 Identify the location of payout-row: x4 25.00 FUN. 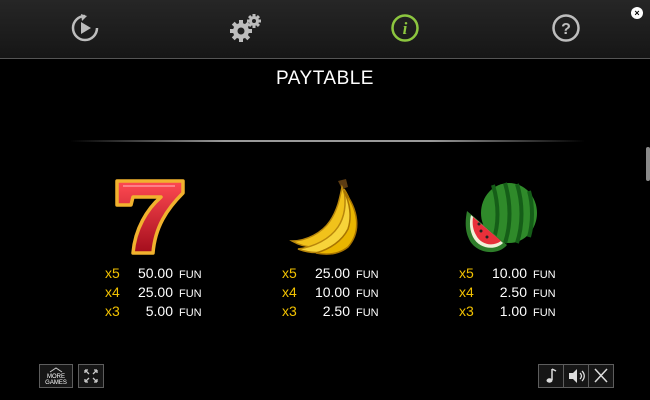
(185, 293).